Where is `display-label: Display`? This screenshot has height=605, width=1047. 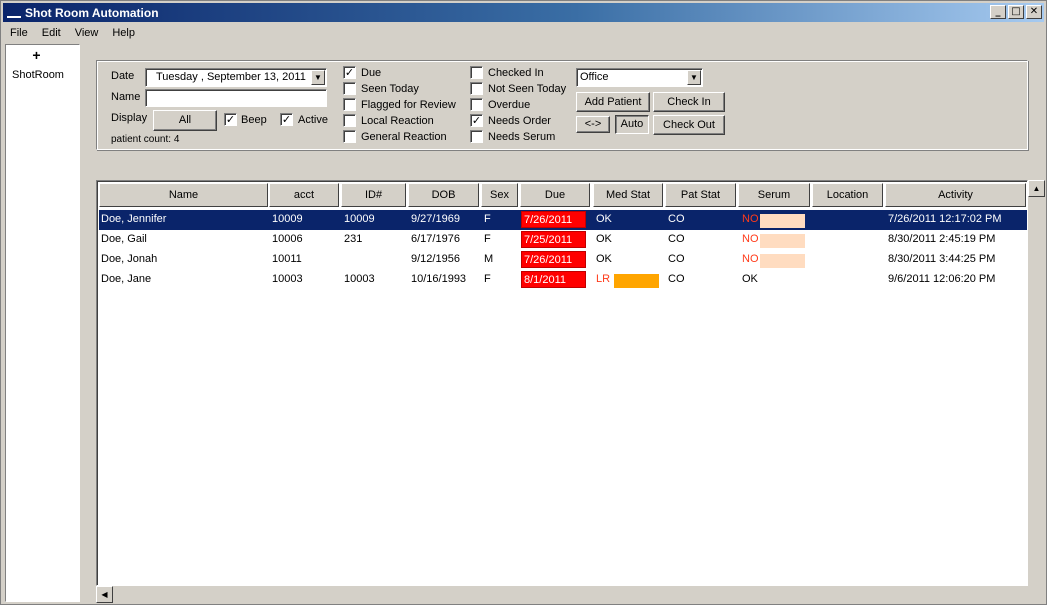
display-label: Display is located at coordinates (129, 118).